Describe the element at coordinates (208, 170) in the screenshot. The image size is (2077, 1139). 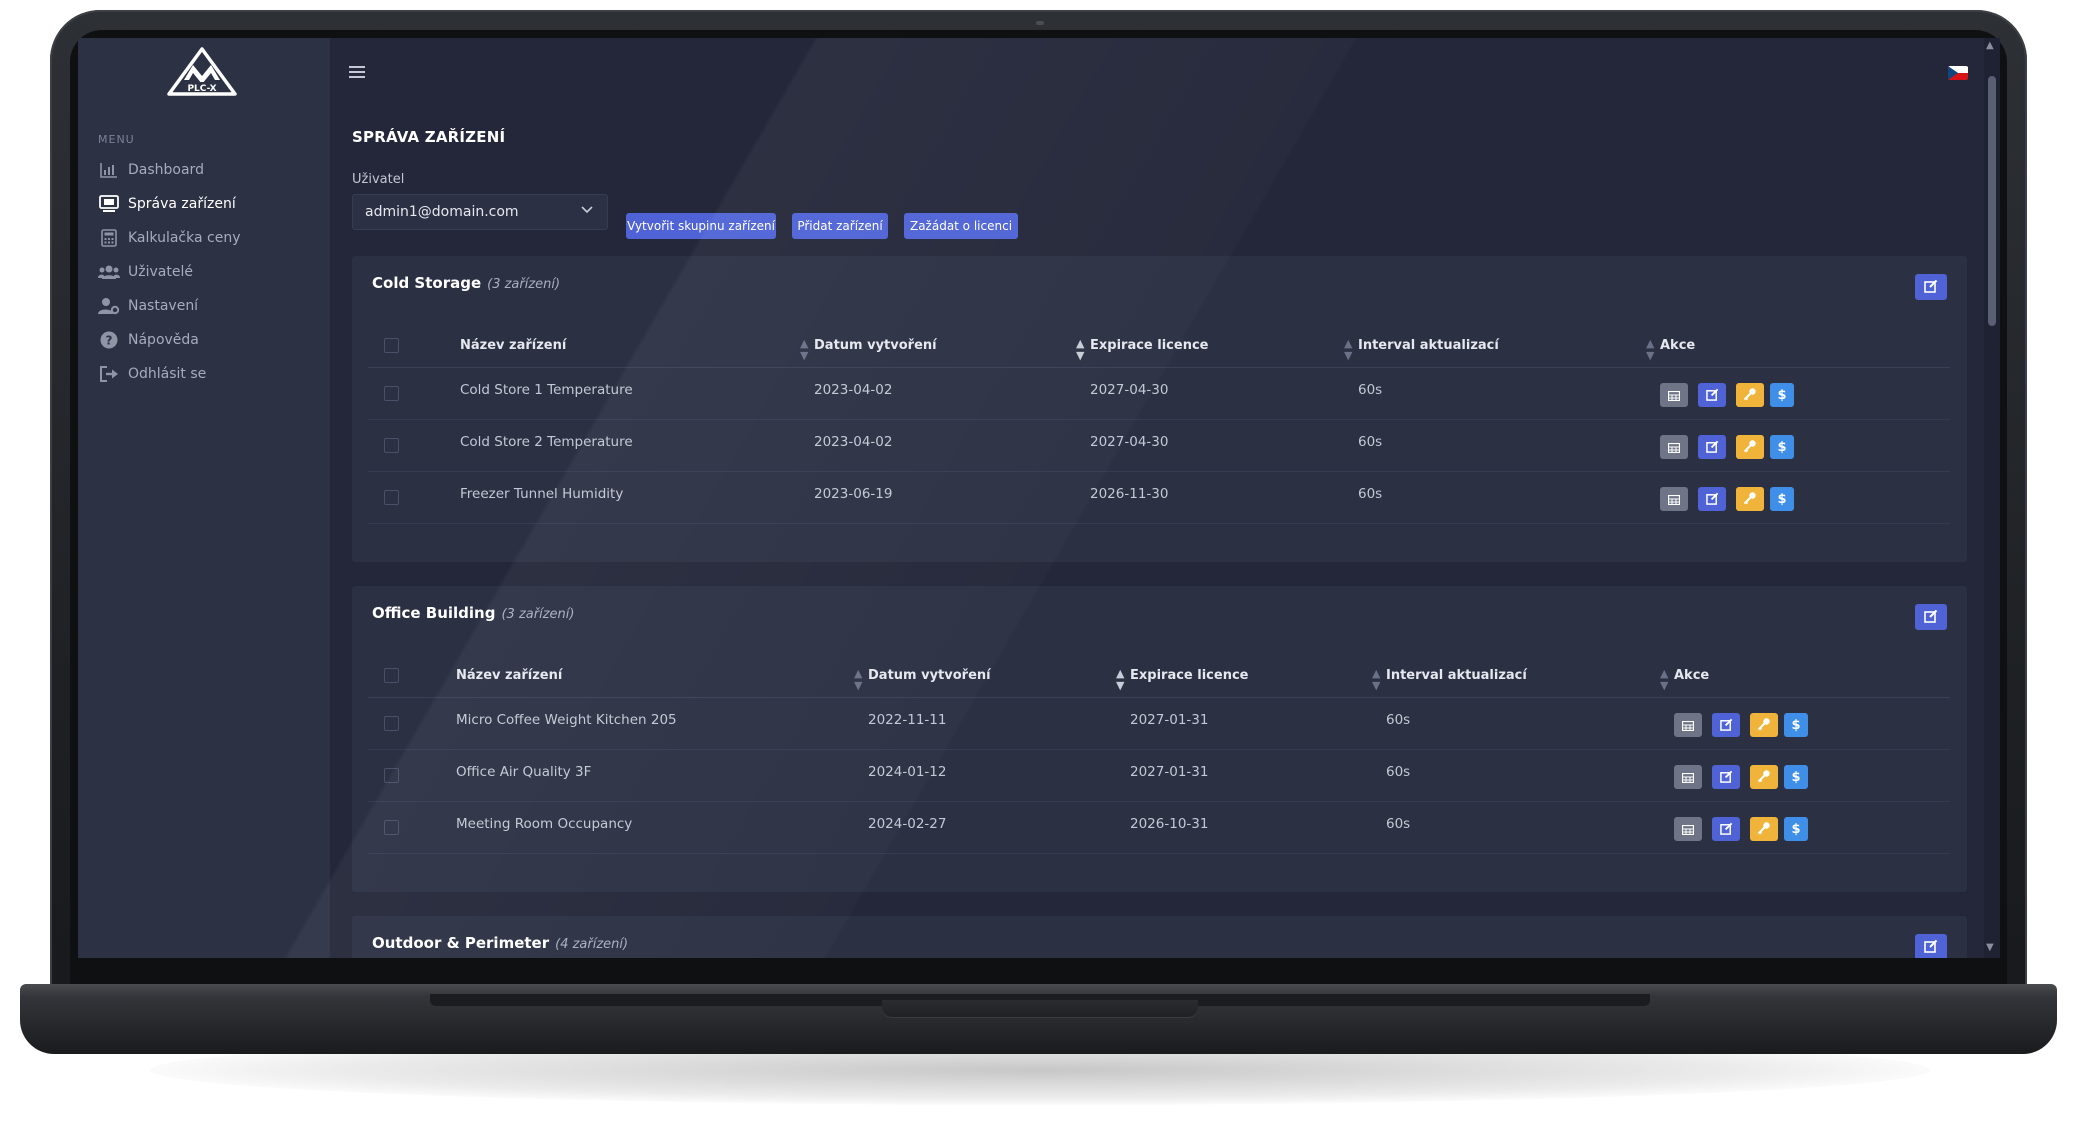
I see `sidebar-item-dashboard: Dashboard` at that location.